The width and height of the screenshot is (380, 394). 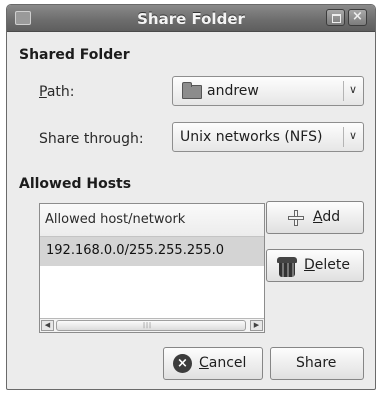 I want to click on path-value: andrew, so click(x=233, y=91).